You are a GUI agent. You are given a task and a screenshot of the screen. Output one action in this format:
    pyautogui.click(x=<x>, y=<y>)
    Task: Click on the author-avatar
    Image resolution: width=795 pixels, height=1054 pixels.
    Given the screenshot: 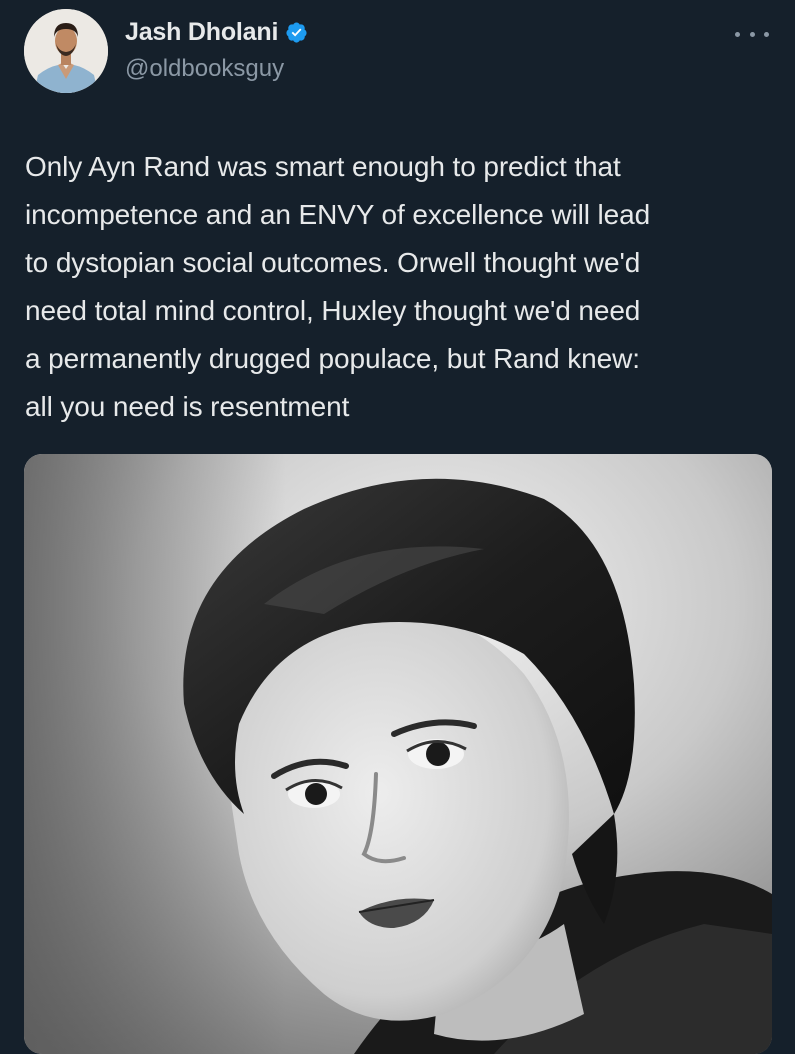 What is the action you would take?
    pyautogui.click(x=66, y=51)
    